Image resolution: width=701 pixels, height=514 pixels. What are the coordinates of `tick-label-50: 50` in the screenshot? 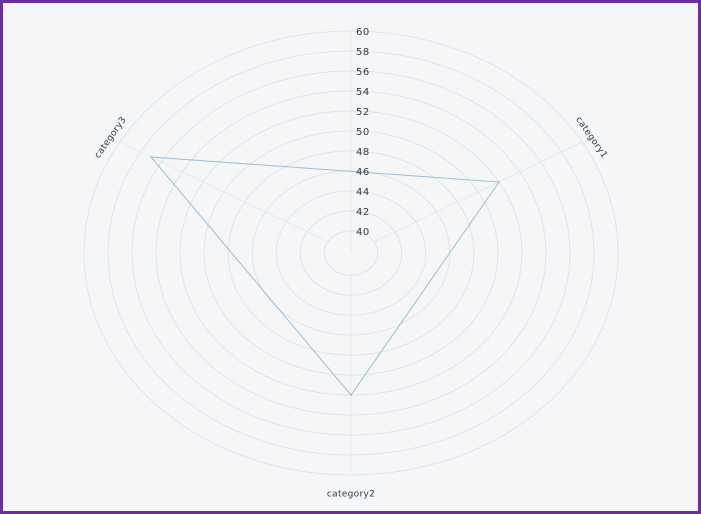 It's located at (363, 132).